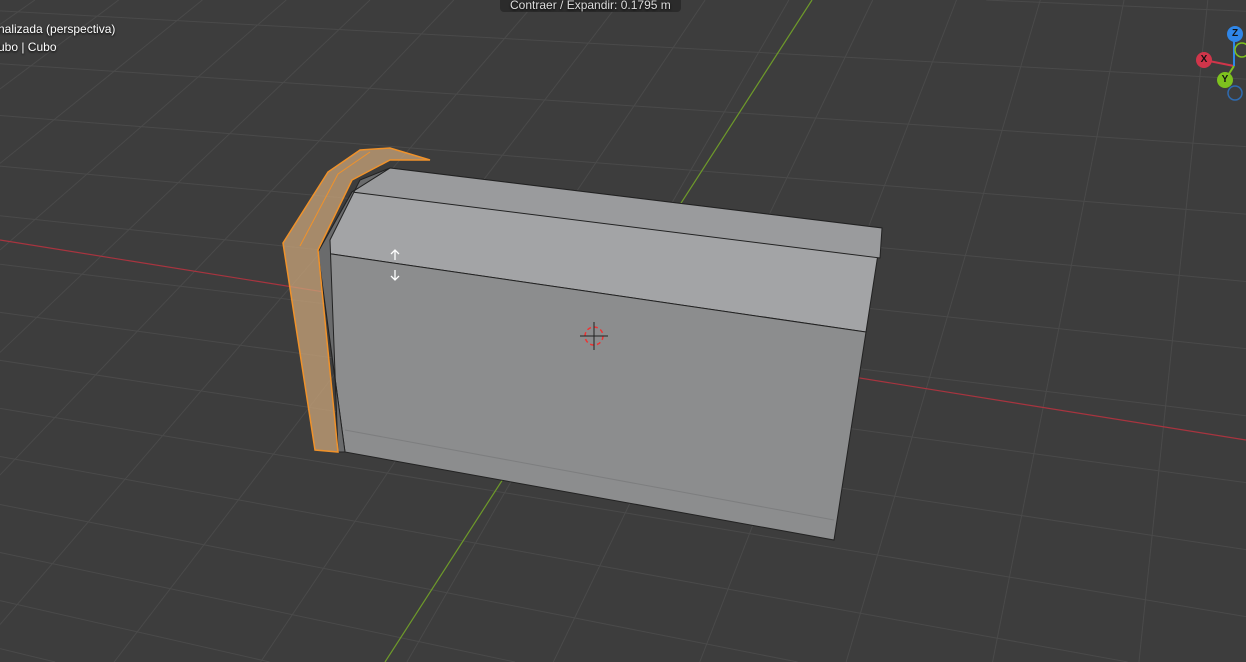  I want to click on view-name-label: nalizada (perspectiva), so click(58, 29).